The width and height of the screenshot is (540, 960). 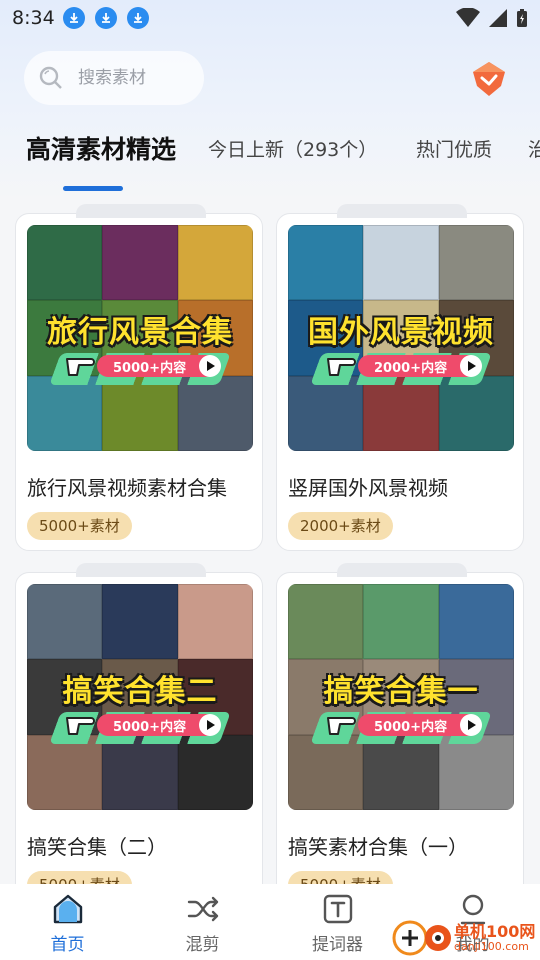 I want to click on card-thumbnail: 国外风景视频 2000+内容, so click(x=401, y=338).